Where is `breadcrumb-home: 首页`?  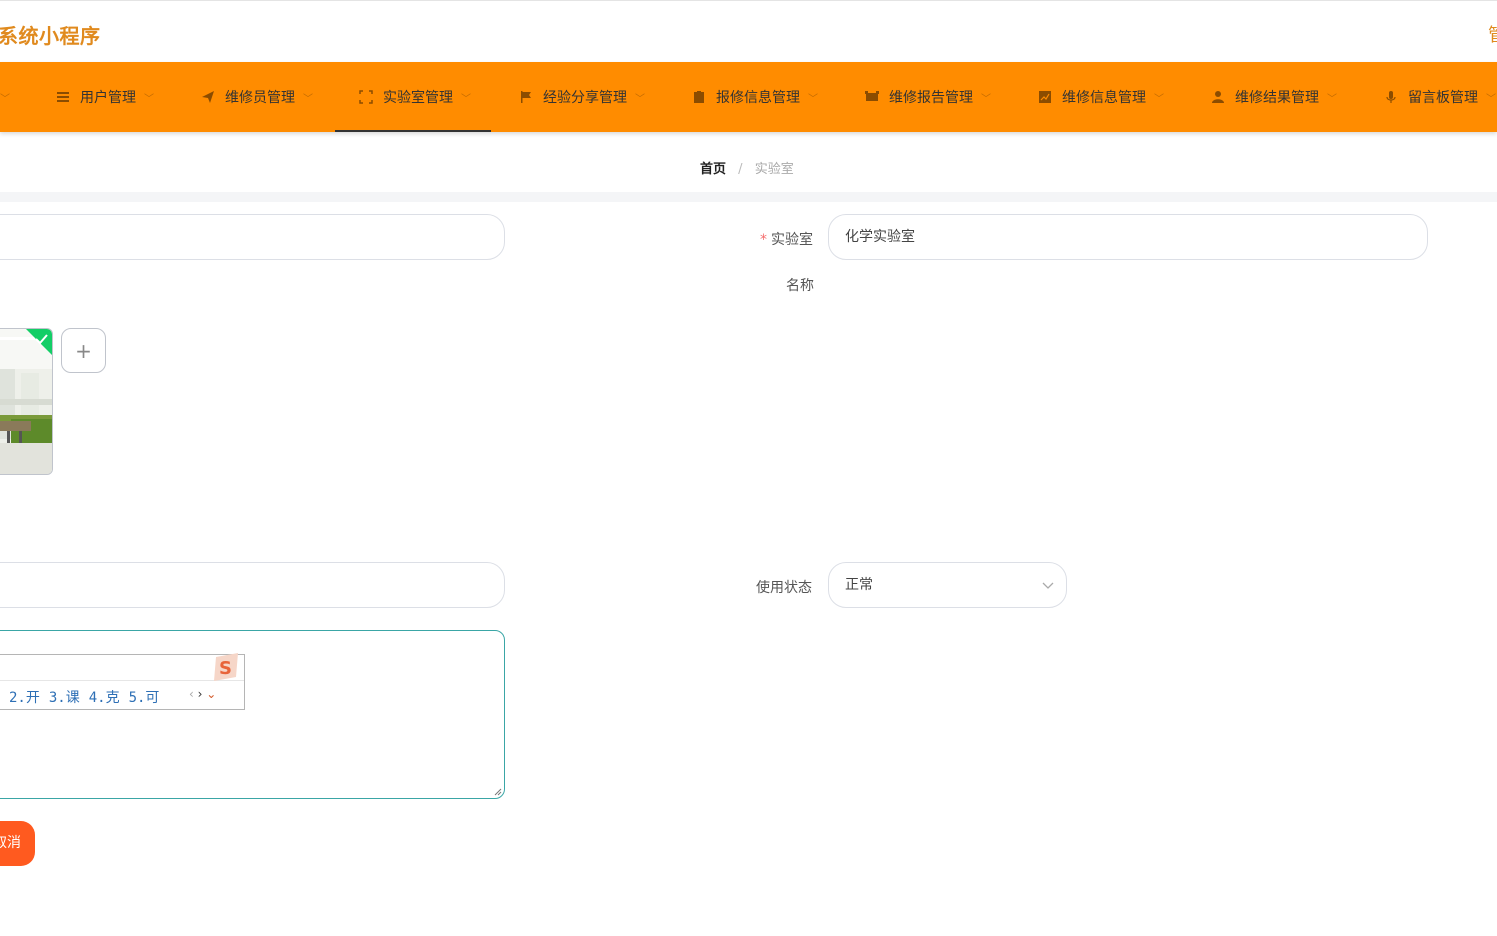
breadcrumb-home: 首页 is located at coordinates (713, 169).